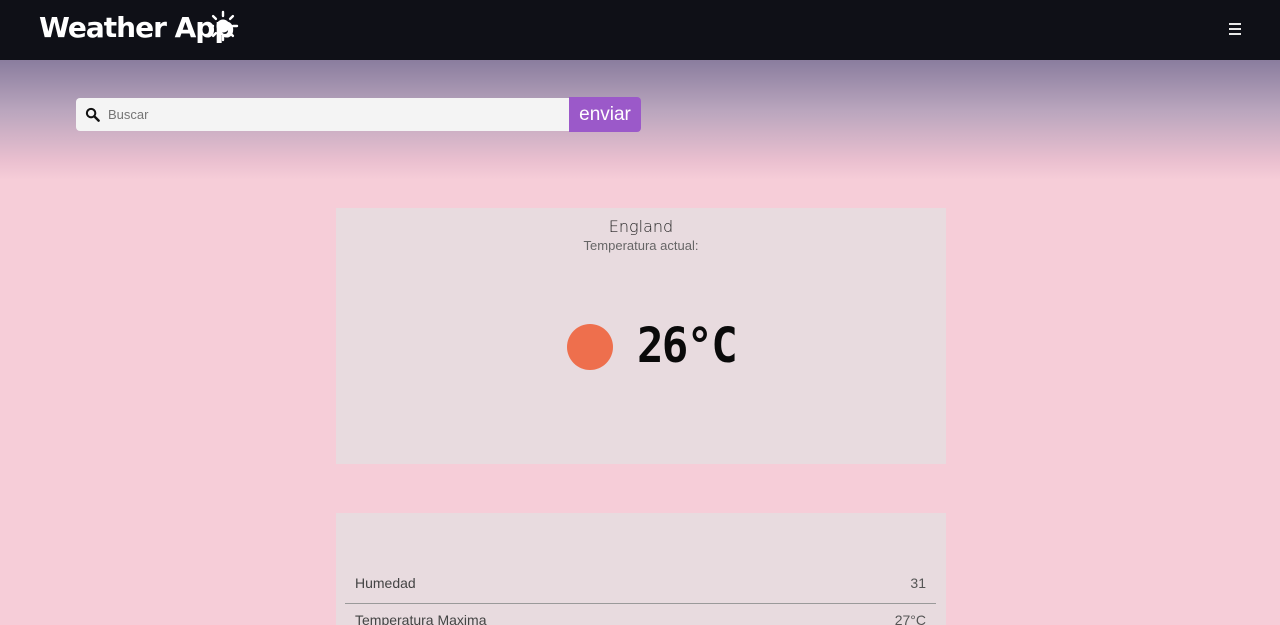 The image size is (1280, 625). I want to click on detail-value: 31, so click(918, 583).